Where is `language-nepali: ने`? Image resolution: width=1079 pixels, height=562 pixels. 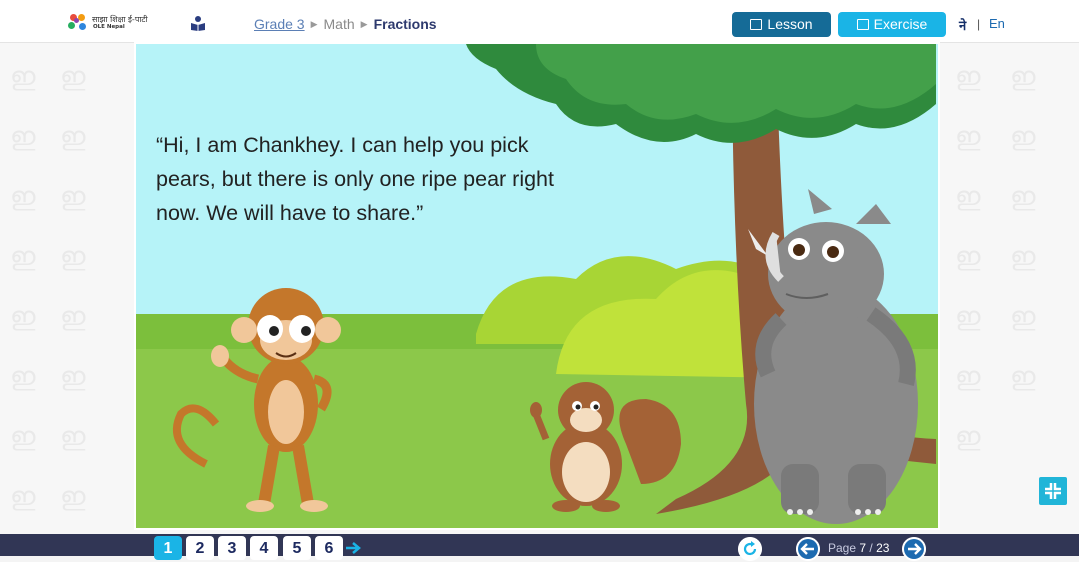 language-nepali: ने is located at coordinates (962, 25).